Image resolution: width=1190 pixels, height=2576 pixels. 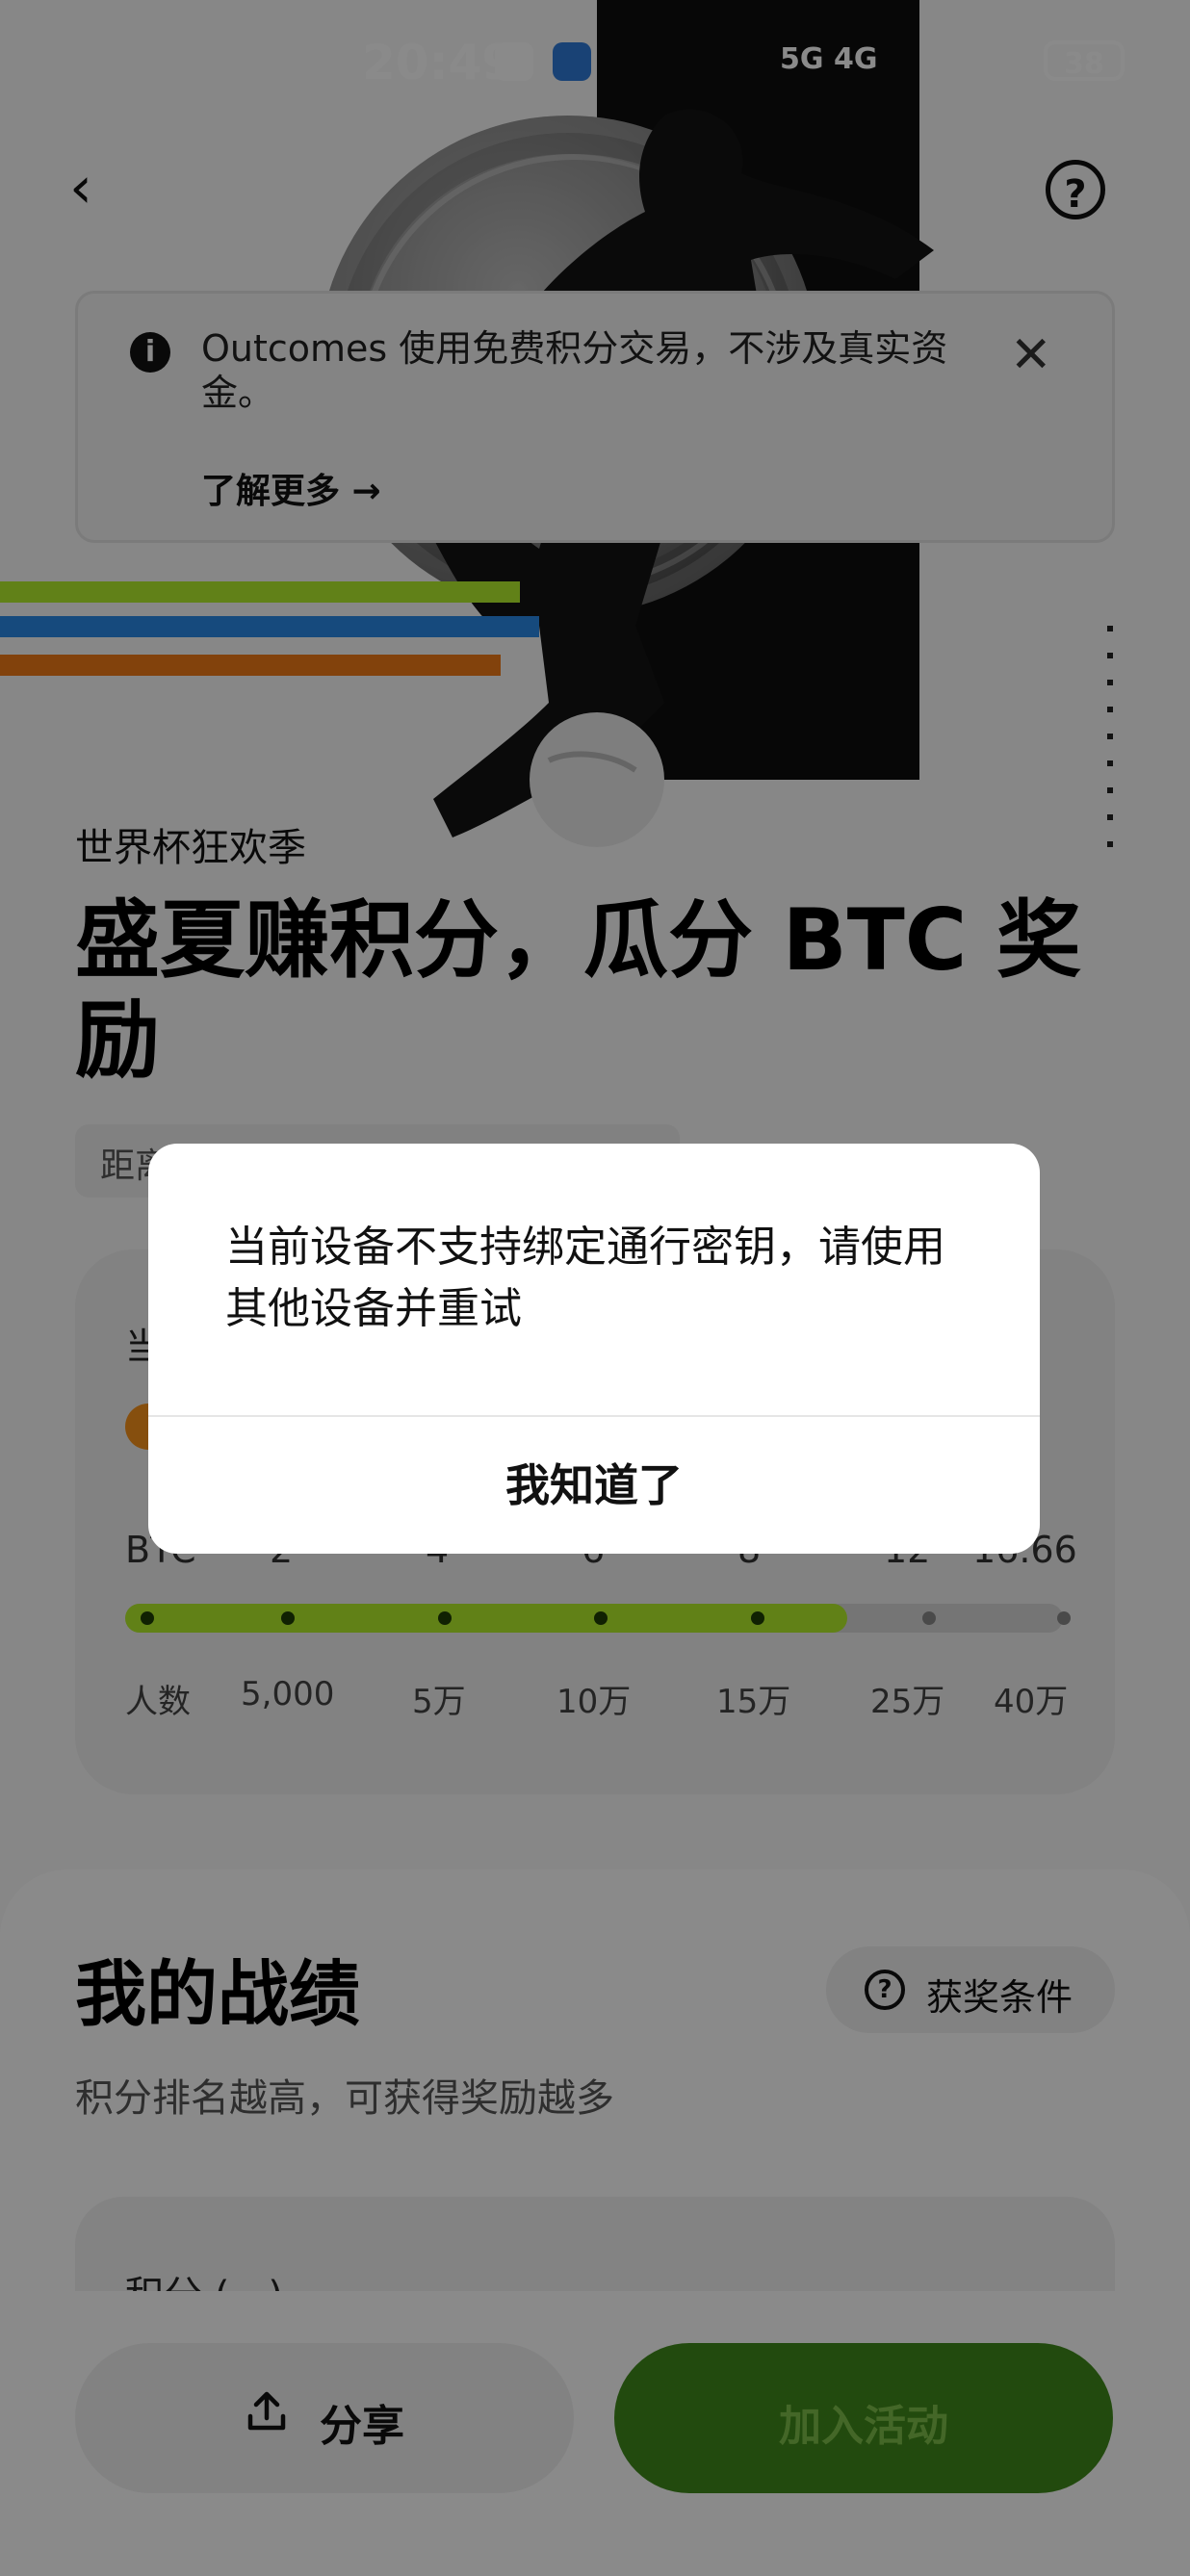 I want to click on alert-dialog: 当前设备不支持绑定通行密钥，请使用其他设备并重试 我知道了, so click(x=594, y=1349).